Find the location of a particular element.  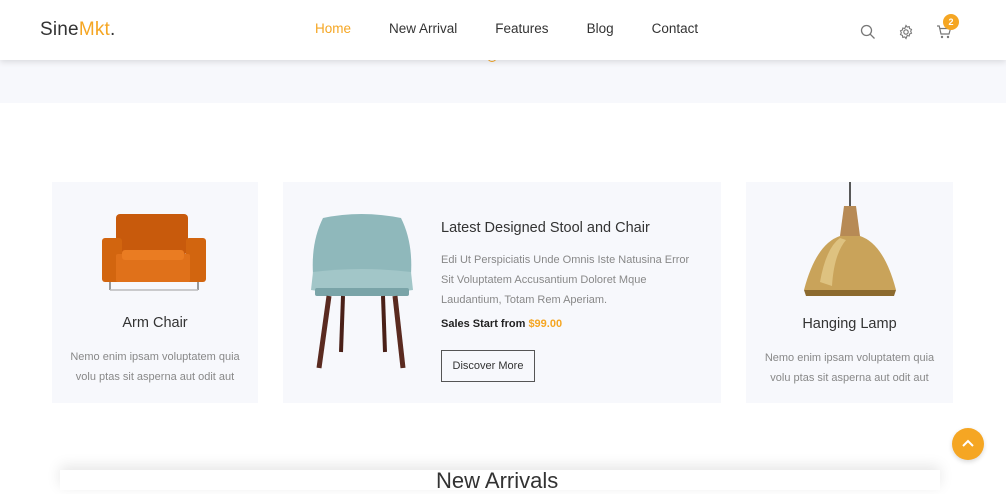

hanging-lamp-image is located at coordinates (850, 239).